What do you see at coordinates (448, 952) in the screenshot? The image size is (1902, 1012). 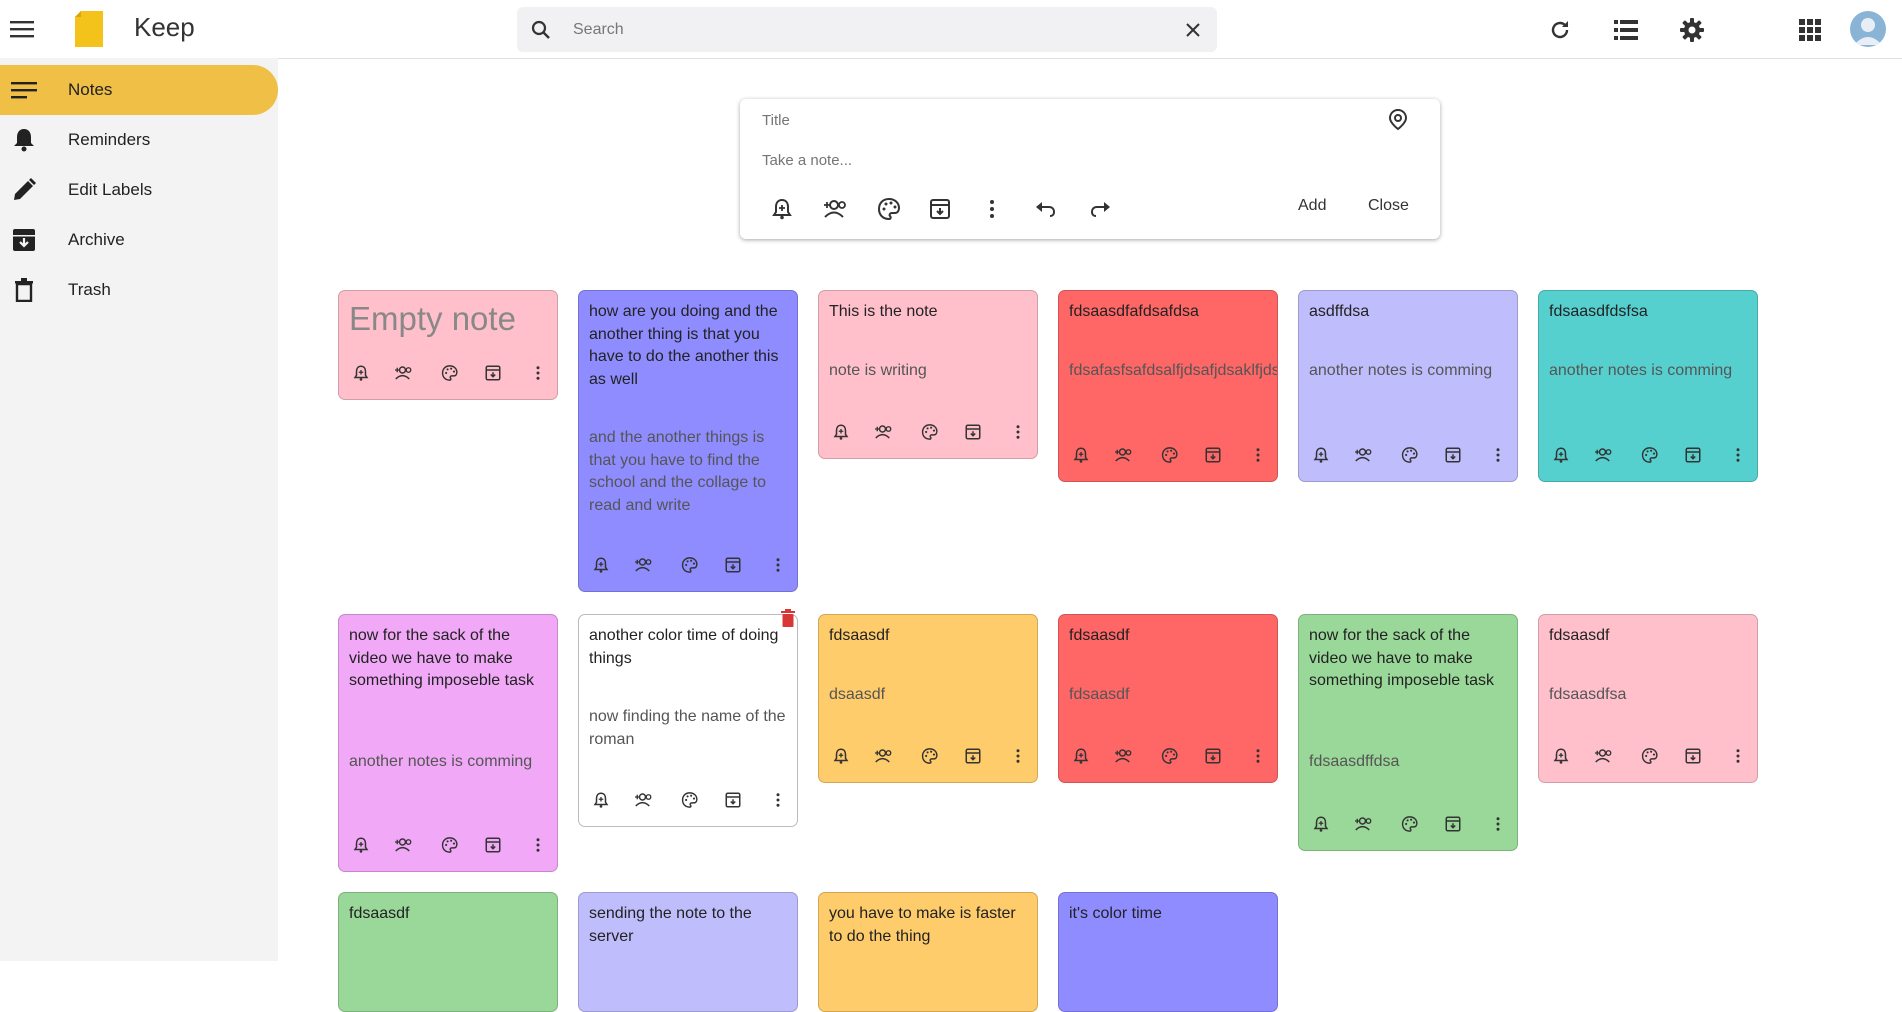 I see `note-card: fdsaasdf` at bounding box center [448, 952].